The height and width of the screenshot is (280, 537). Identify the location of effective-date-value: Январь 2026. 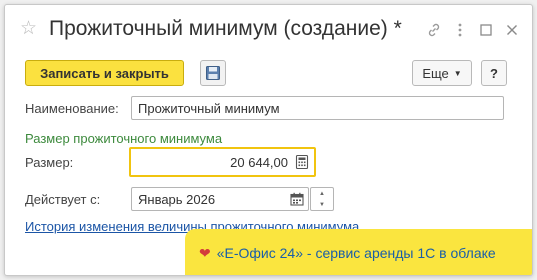
(177, 199).